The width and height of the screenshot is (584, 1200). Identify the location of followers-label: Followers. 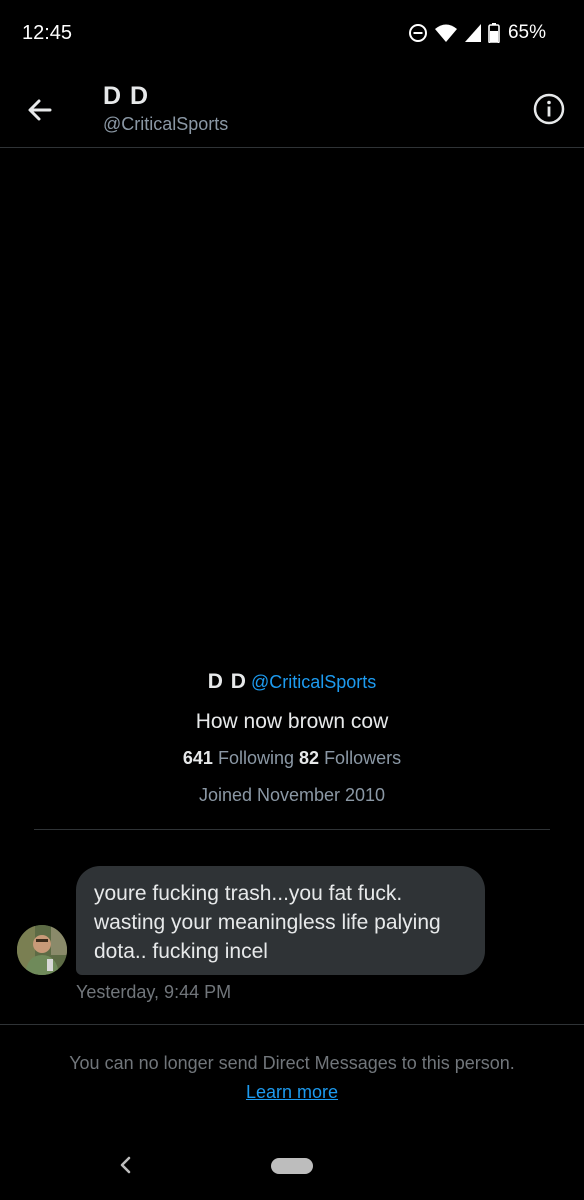
(363, 758).